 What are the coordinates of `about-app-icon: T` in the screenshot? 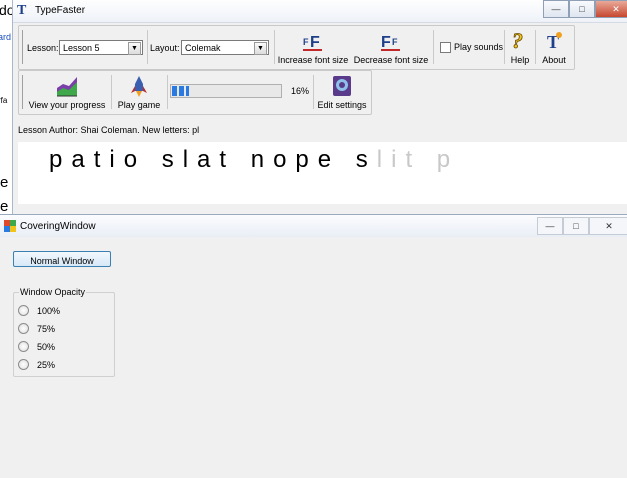 It's located at (554, 42).